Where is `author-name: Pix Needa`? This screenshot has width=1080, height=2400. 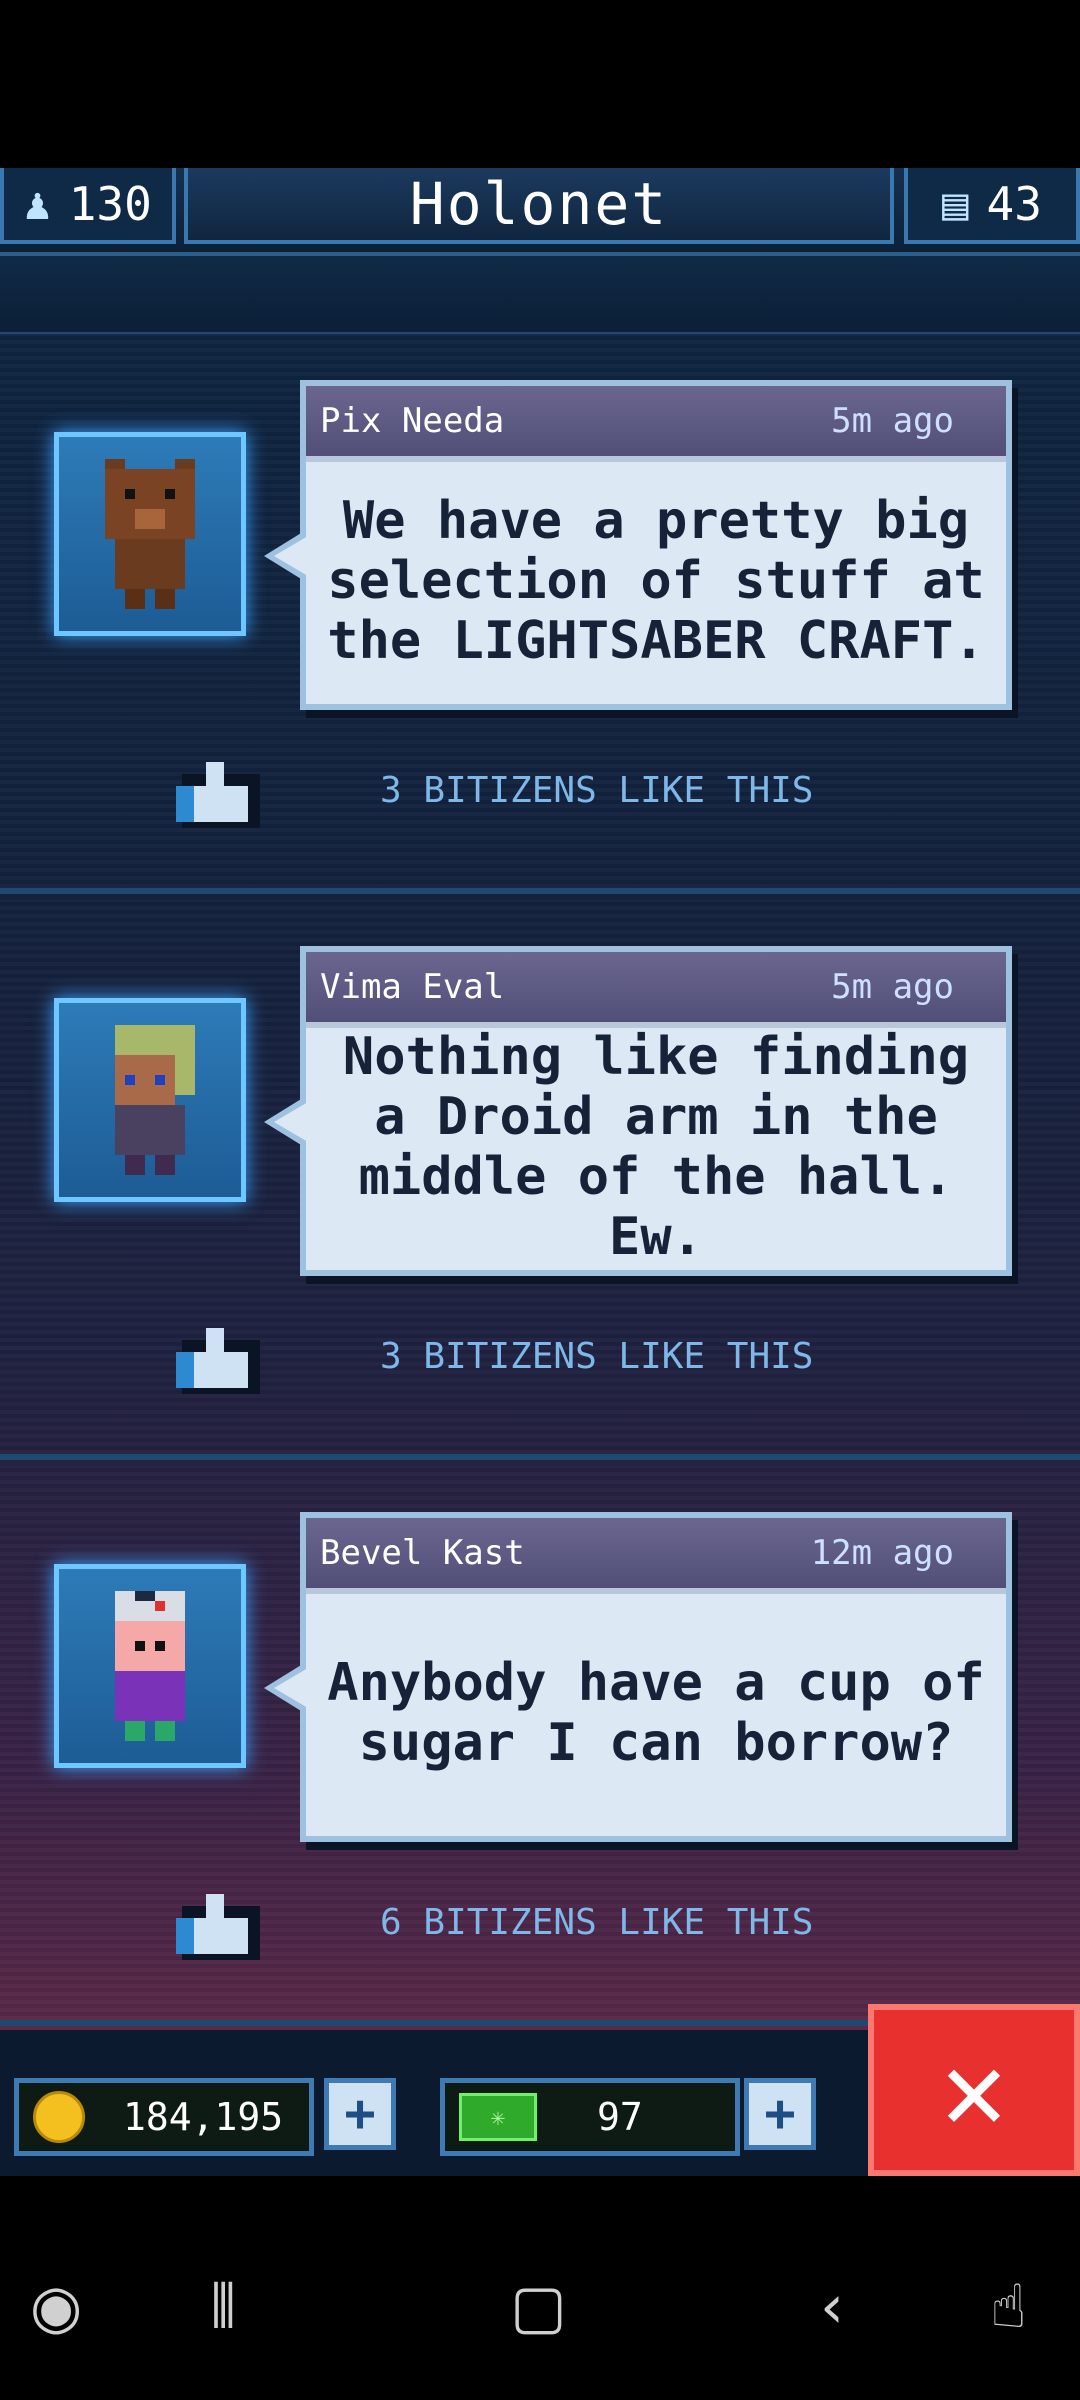 author-name: Pix Needa is located at coordinates (412, 421).